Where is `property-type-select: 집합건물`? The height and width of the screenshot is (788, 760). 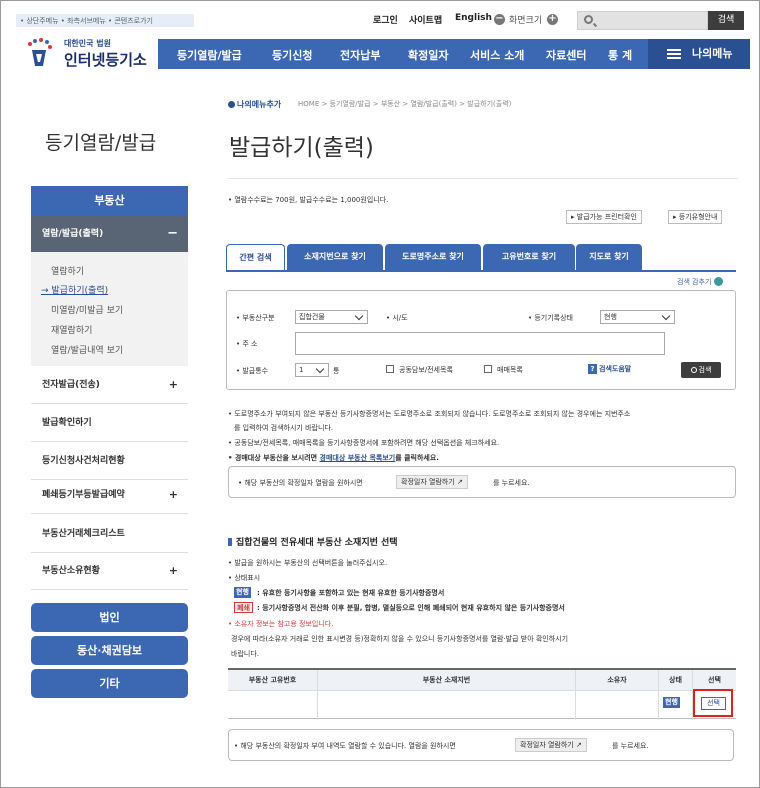
property-type-select: 집합건물 is located at coordinates (331, 317).